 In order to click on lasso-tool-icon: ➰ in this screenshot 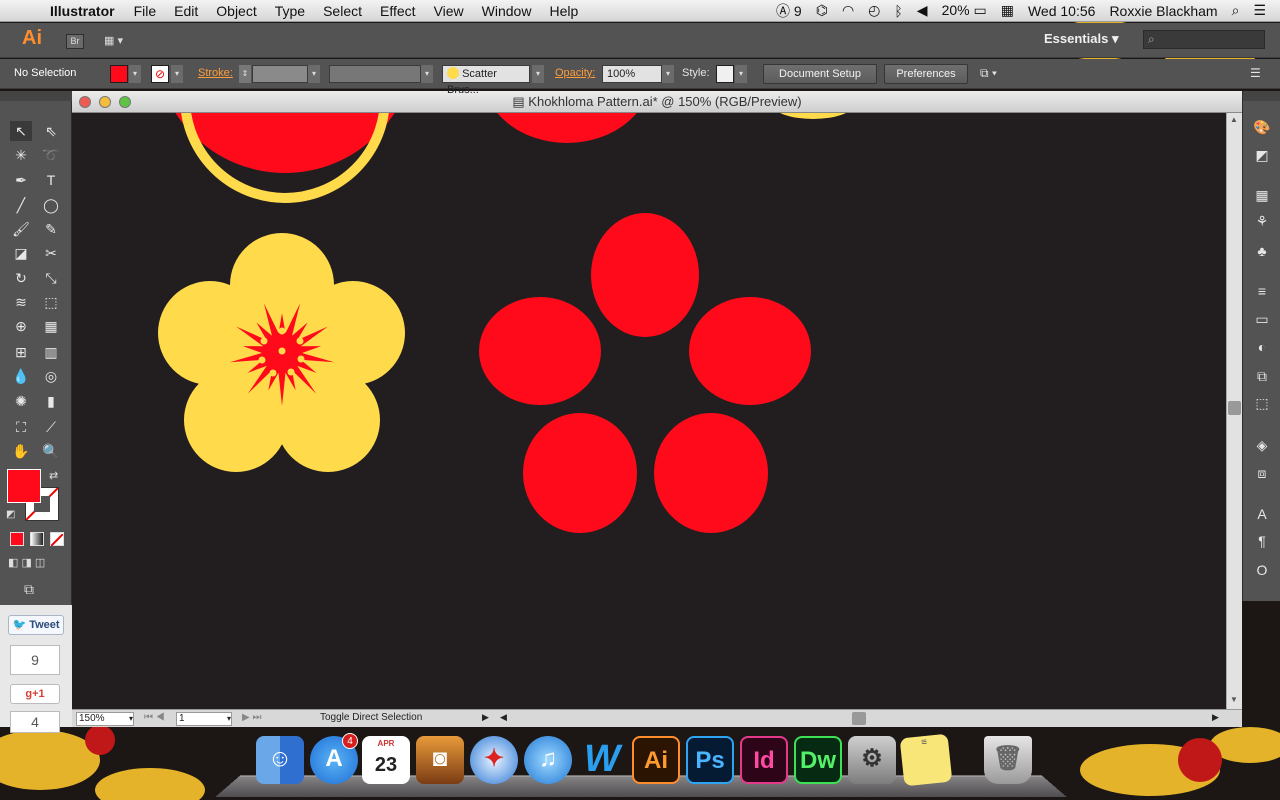, I will do `click(51, 155)`.